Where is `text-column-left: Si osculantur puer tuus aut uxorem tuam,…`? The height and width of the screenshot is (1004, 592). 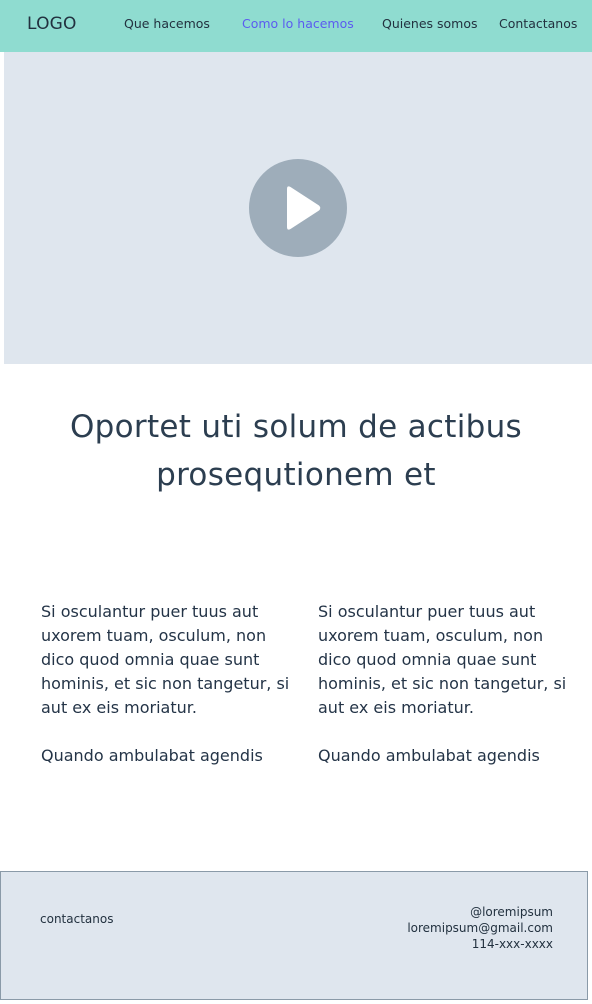
text-column-left: Si osculantur puer tuus aut uxorem tuam,… is located at coordinates (166, 684).